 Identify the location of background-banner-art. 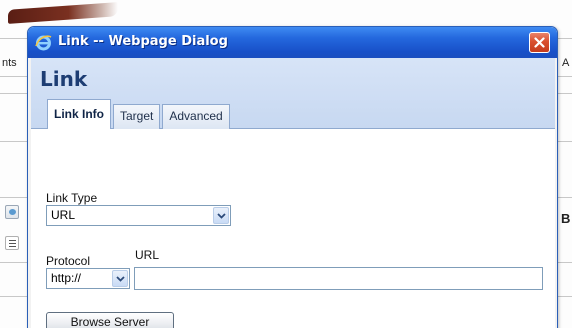
(63, 13).